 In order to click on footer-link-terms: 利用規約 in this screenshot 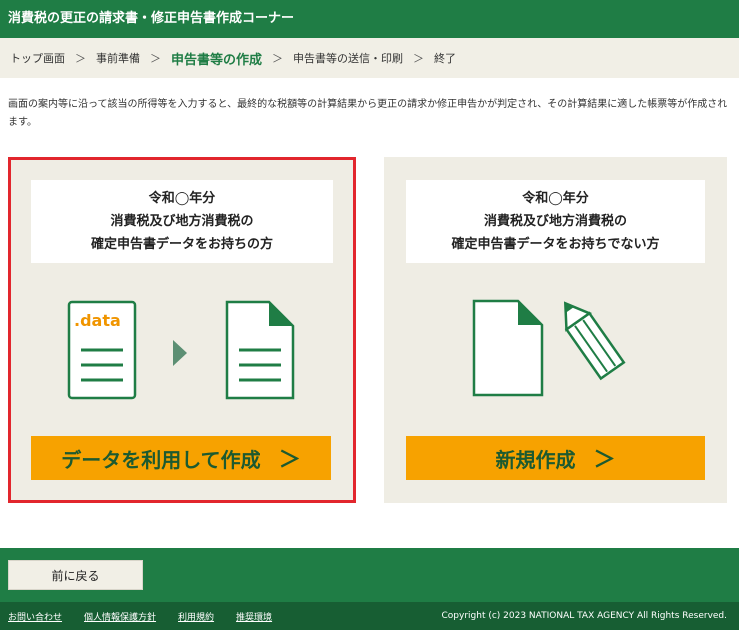, I will do `click(196, 616)`.